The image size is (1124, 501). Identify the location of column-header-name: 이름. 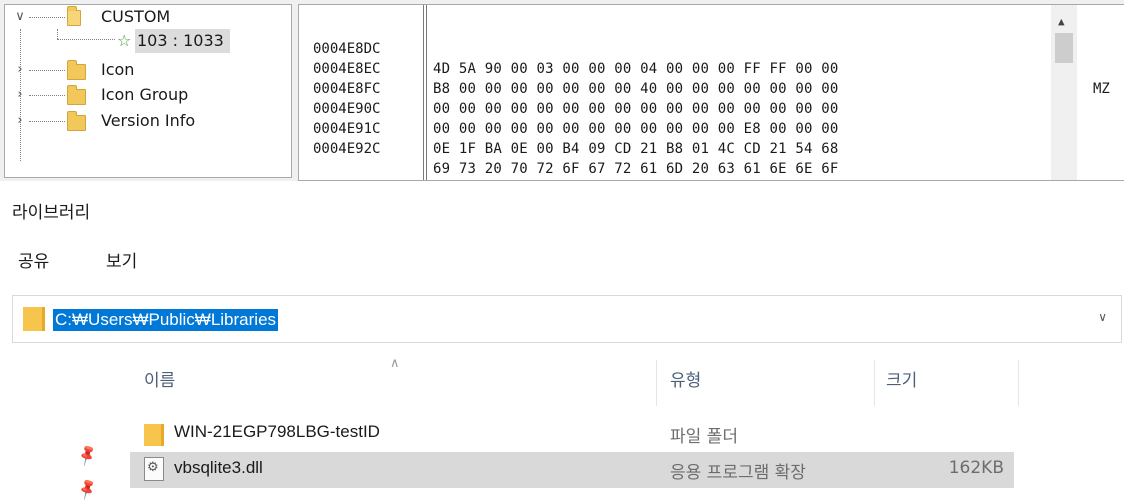
(159, 386).